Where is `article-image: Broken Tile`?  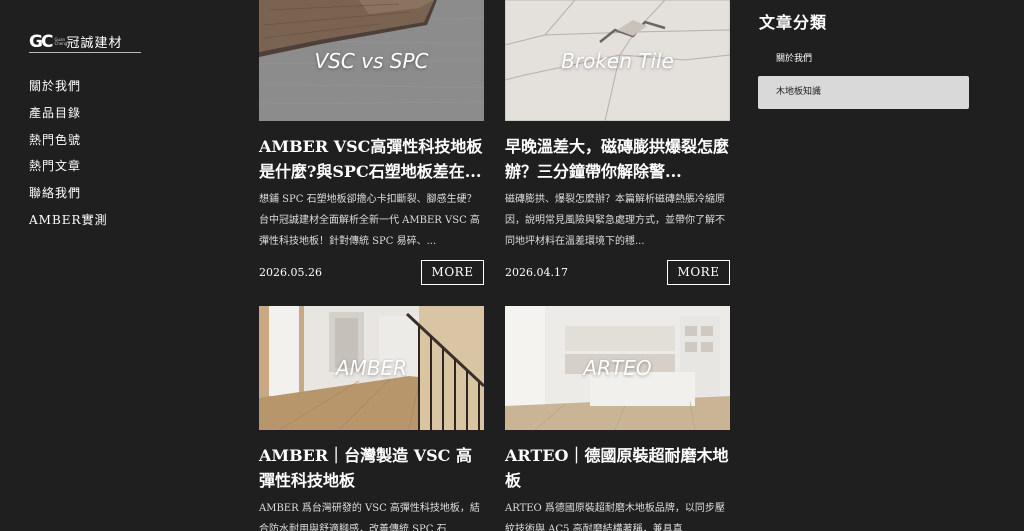
article-image: Broken Tile is located at coordinates (617, 60).